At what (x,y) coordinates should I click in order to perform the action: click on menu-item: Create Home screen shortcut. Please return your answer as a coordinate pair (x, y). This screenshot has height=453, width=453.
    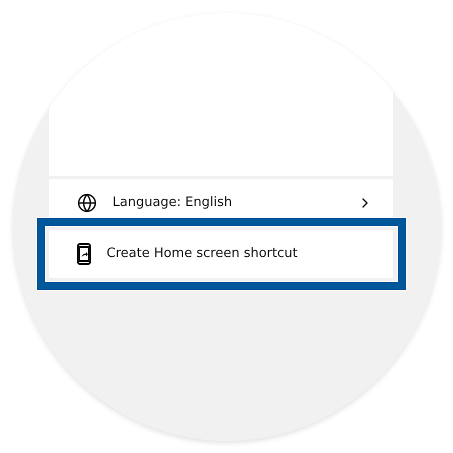
    Looking at the image, I should click on (220, 254).